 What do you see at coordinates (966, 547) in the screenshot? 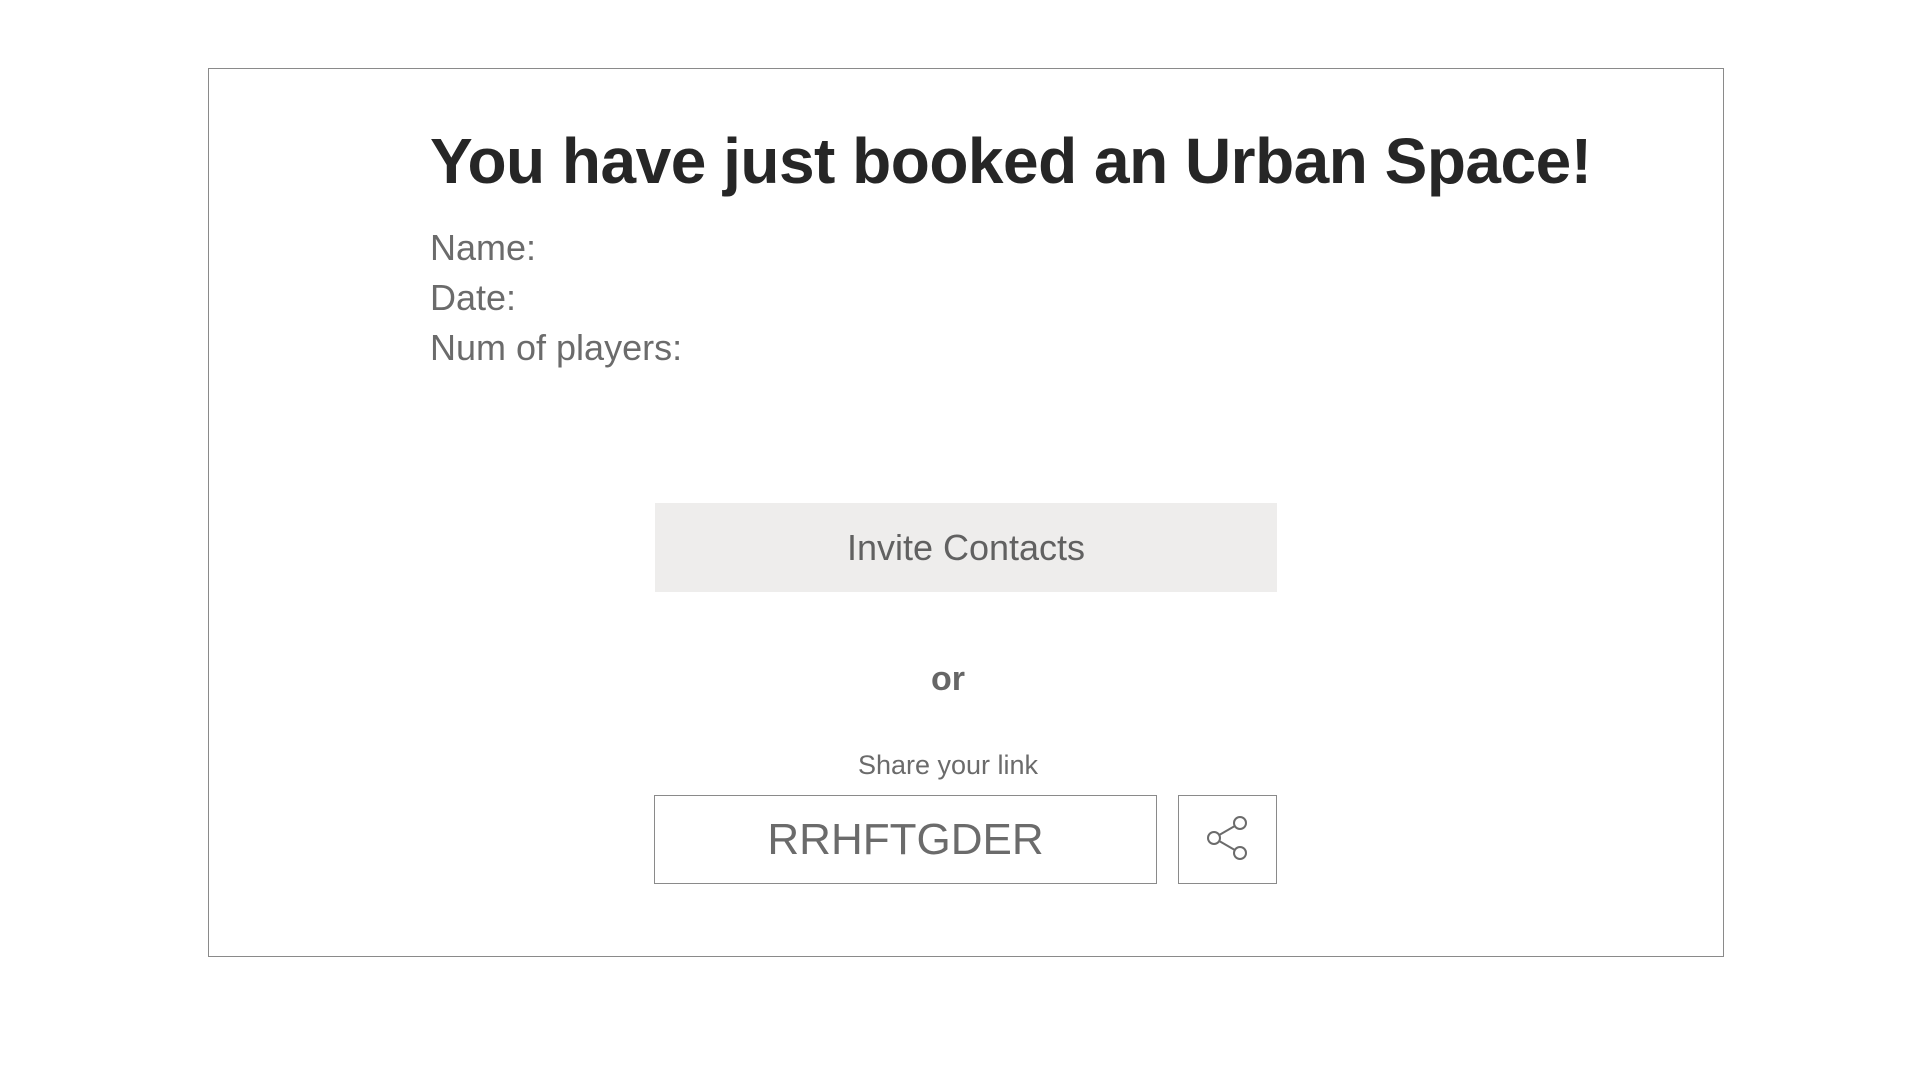
I see `invite-contacts-button: Invite Contacts` at bounding box center [966, 547].